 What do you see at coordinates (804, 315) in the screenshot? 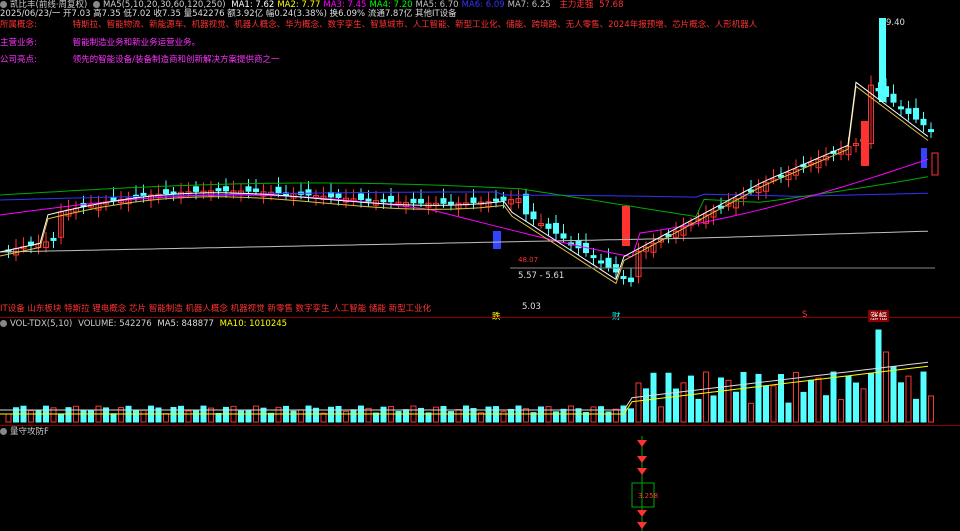
I see `event-marker-s: S` at bounding box center [804, 315].